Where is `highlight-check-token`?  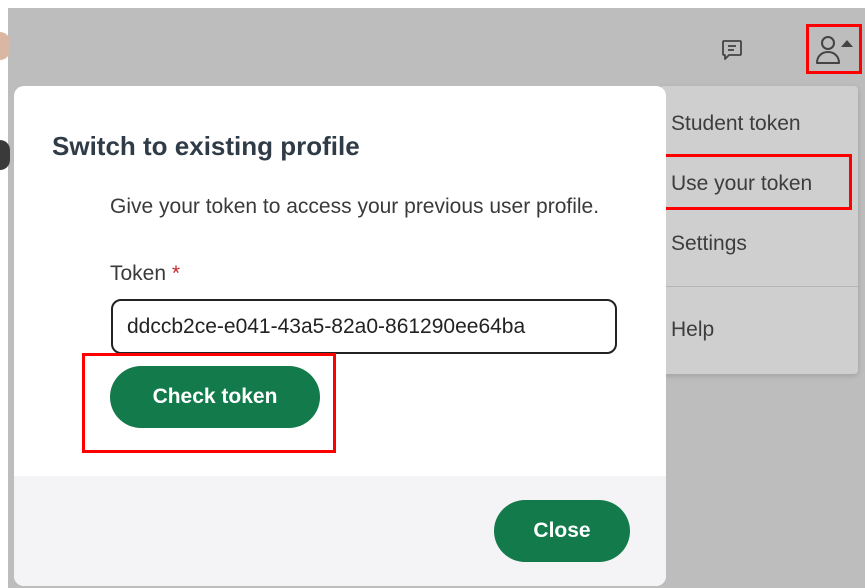
highlight-check-token is located at coordinates (209, 403).